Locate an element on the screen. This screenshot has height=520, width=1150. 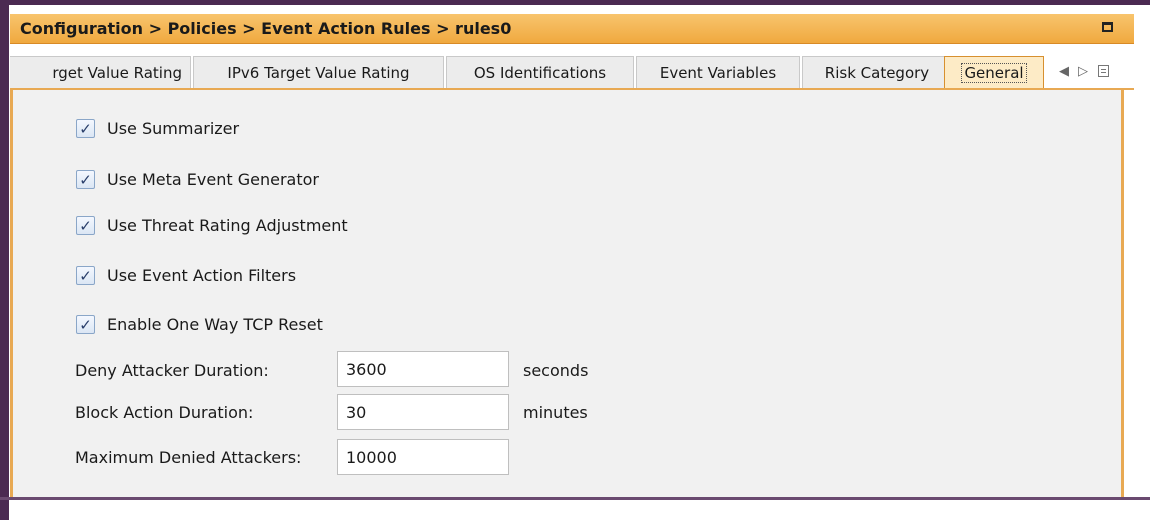
deny-attacker-duration-input is located at coordinates (423, 369).